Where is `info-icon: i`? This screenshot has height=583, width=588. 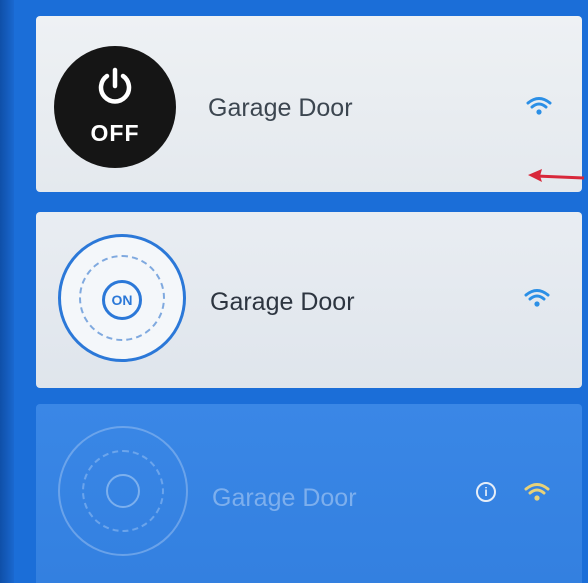 info-icon: i is located at coordinates (486, 492).